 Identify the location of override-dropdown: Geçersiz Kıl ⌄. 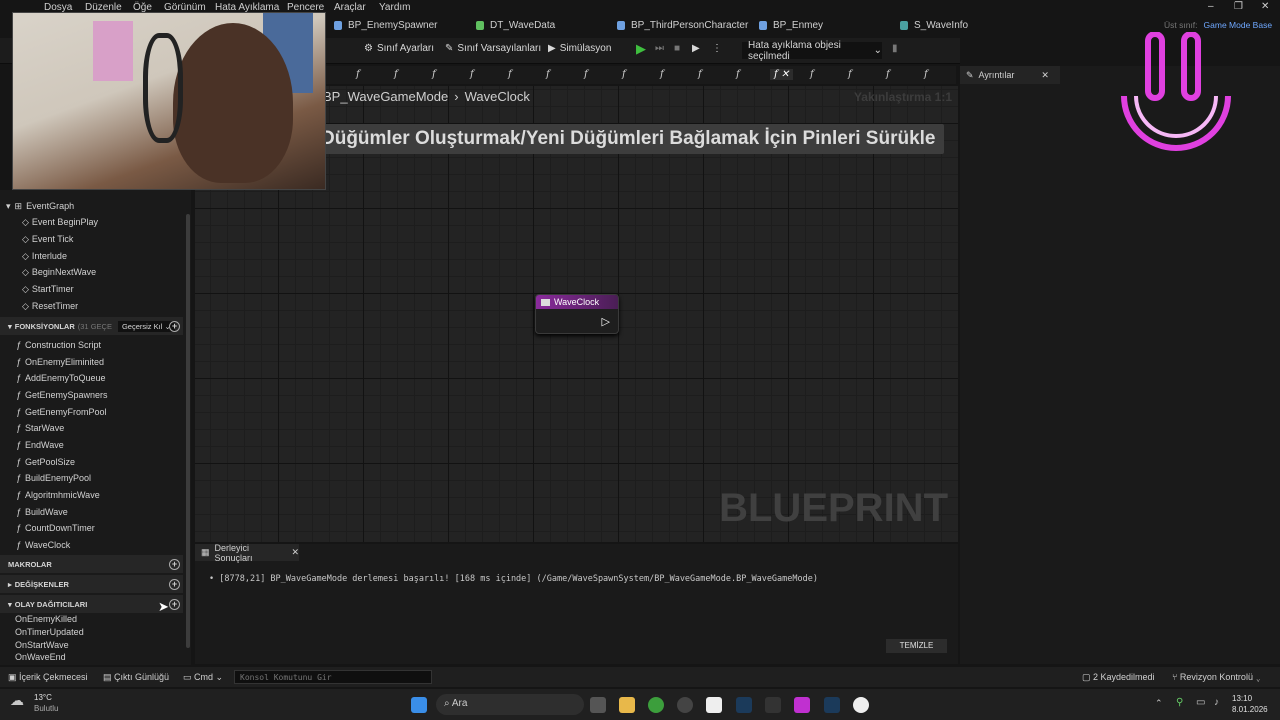
(146, 326).